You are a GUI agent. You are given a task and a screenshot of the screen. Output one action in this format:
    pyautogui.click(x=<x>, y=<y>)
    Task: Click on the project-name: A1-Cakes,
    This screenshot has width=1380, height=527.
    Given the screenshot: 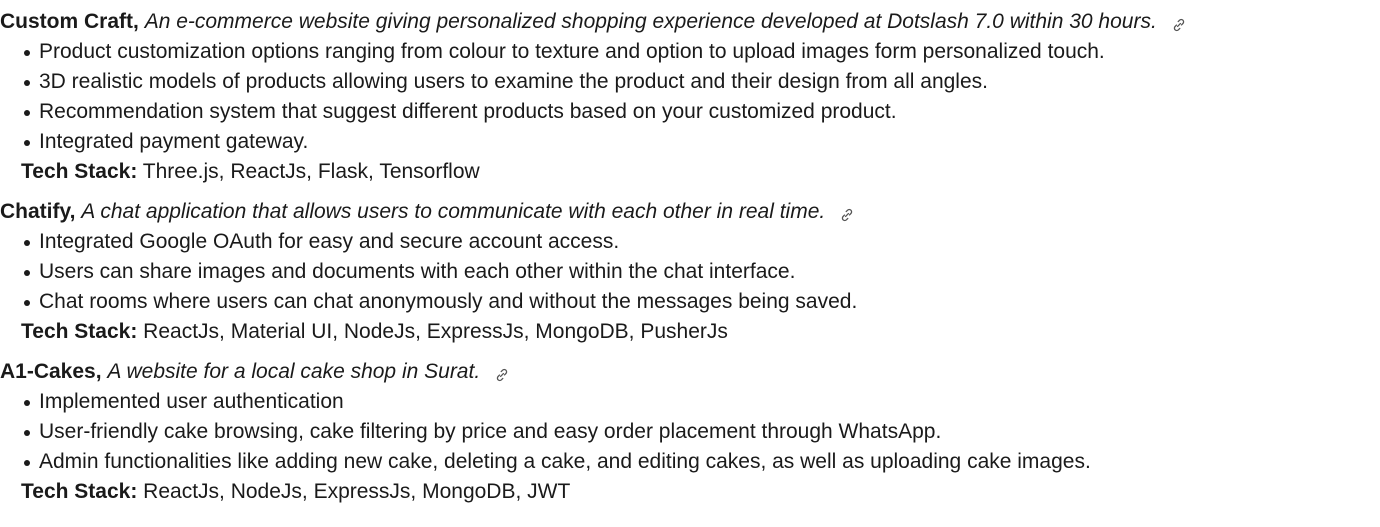 What is the action you would take?
    pyautogui.click(x=51, y=371)
    